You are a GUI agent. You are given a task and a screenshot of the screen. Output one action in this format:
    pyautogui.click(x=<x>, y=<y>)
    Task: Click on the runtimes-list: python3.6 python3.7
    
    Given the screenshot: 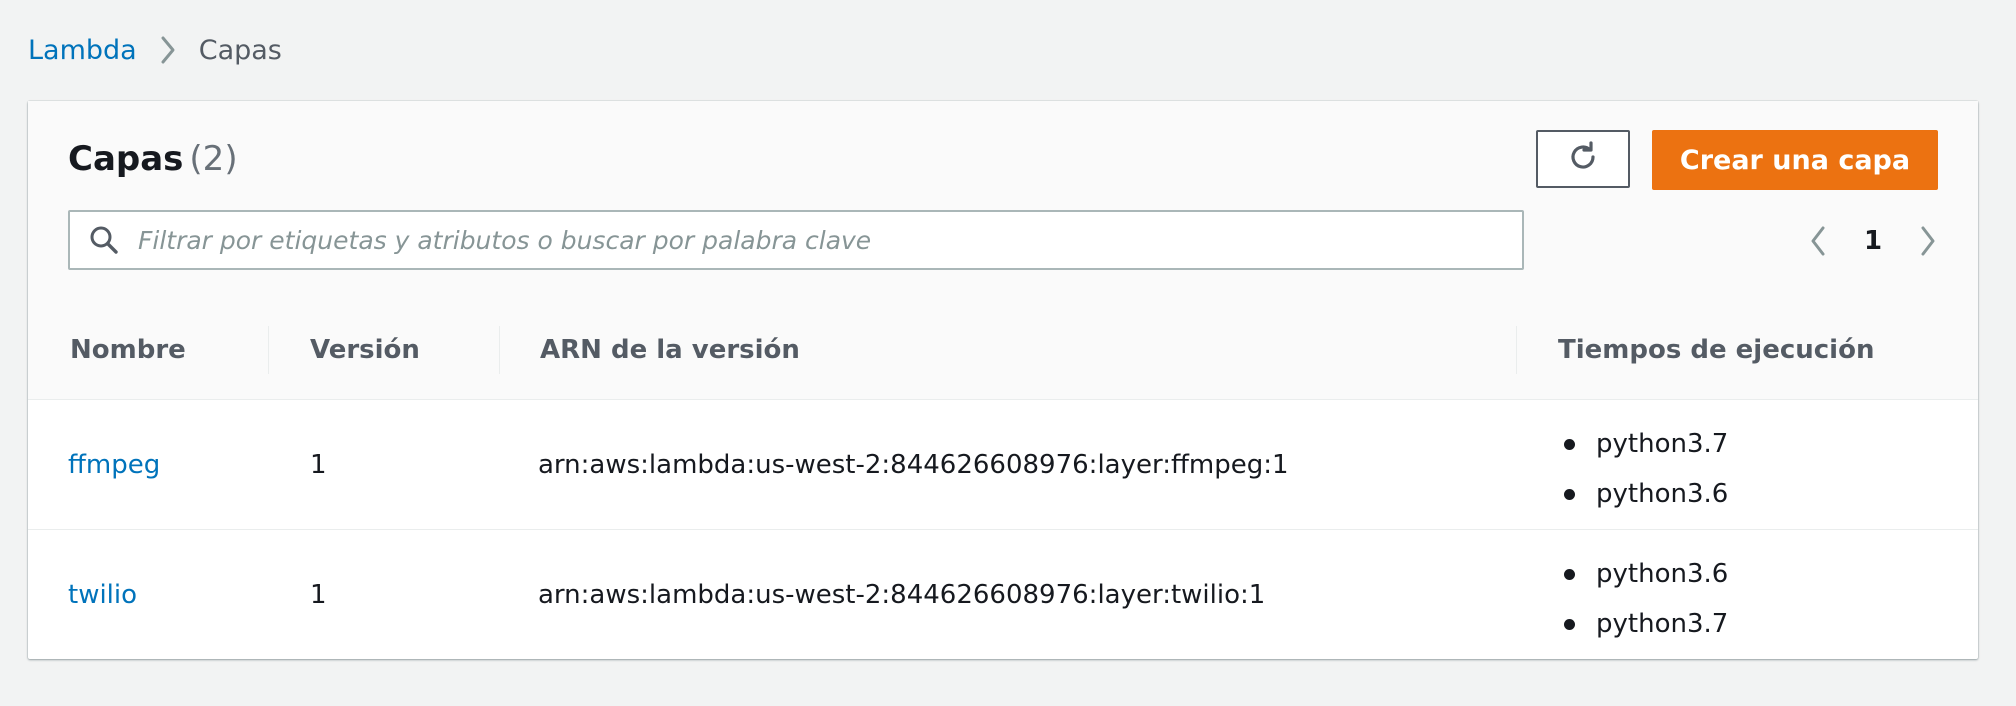 What is the action you would take?
    pyautogui.click(x=1644, y=600)
    